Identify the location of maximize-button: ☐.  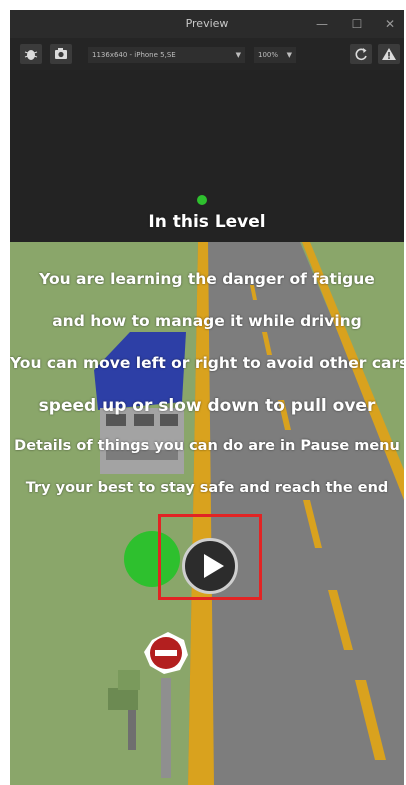
(357, 24).